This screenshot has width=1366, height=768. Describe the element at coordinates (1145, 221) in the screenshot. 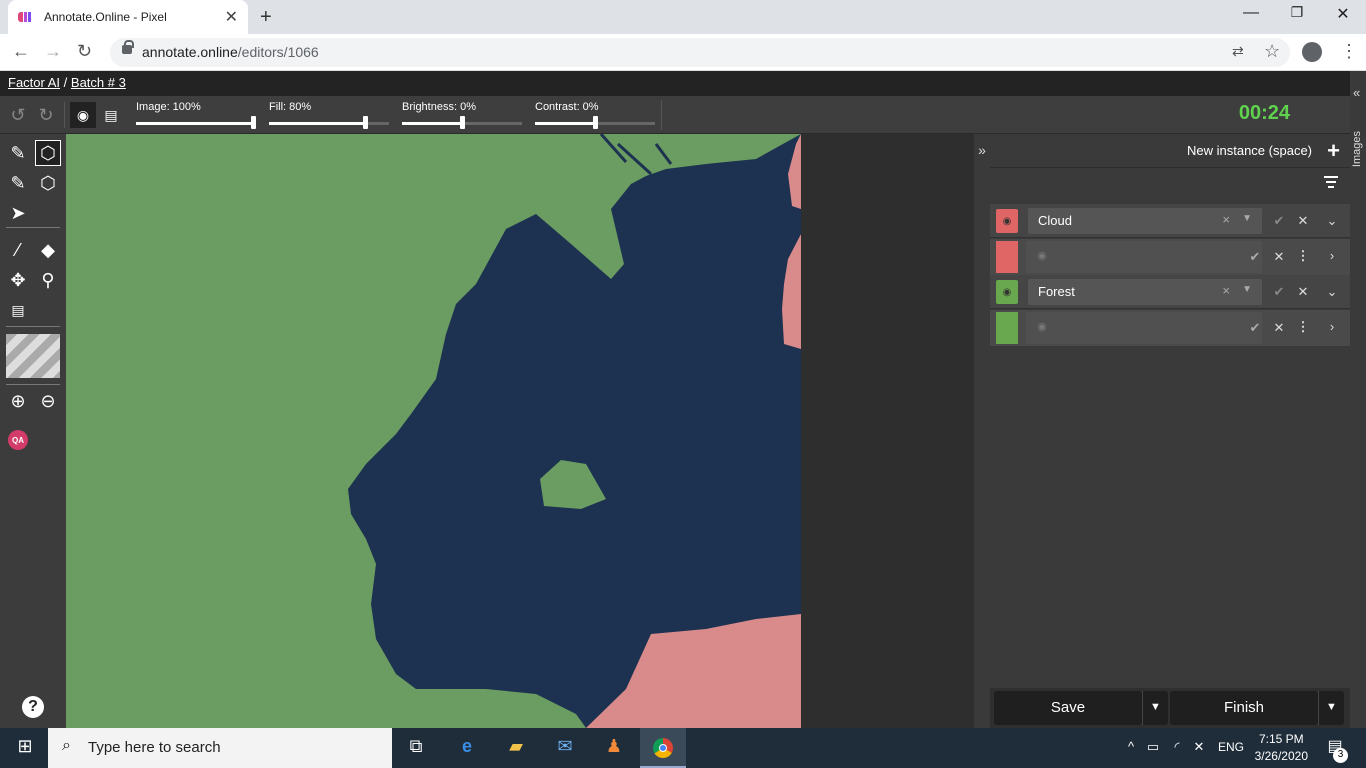

I see `class-select: Cloud × ▼` at that location.